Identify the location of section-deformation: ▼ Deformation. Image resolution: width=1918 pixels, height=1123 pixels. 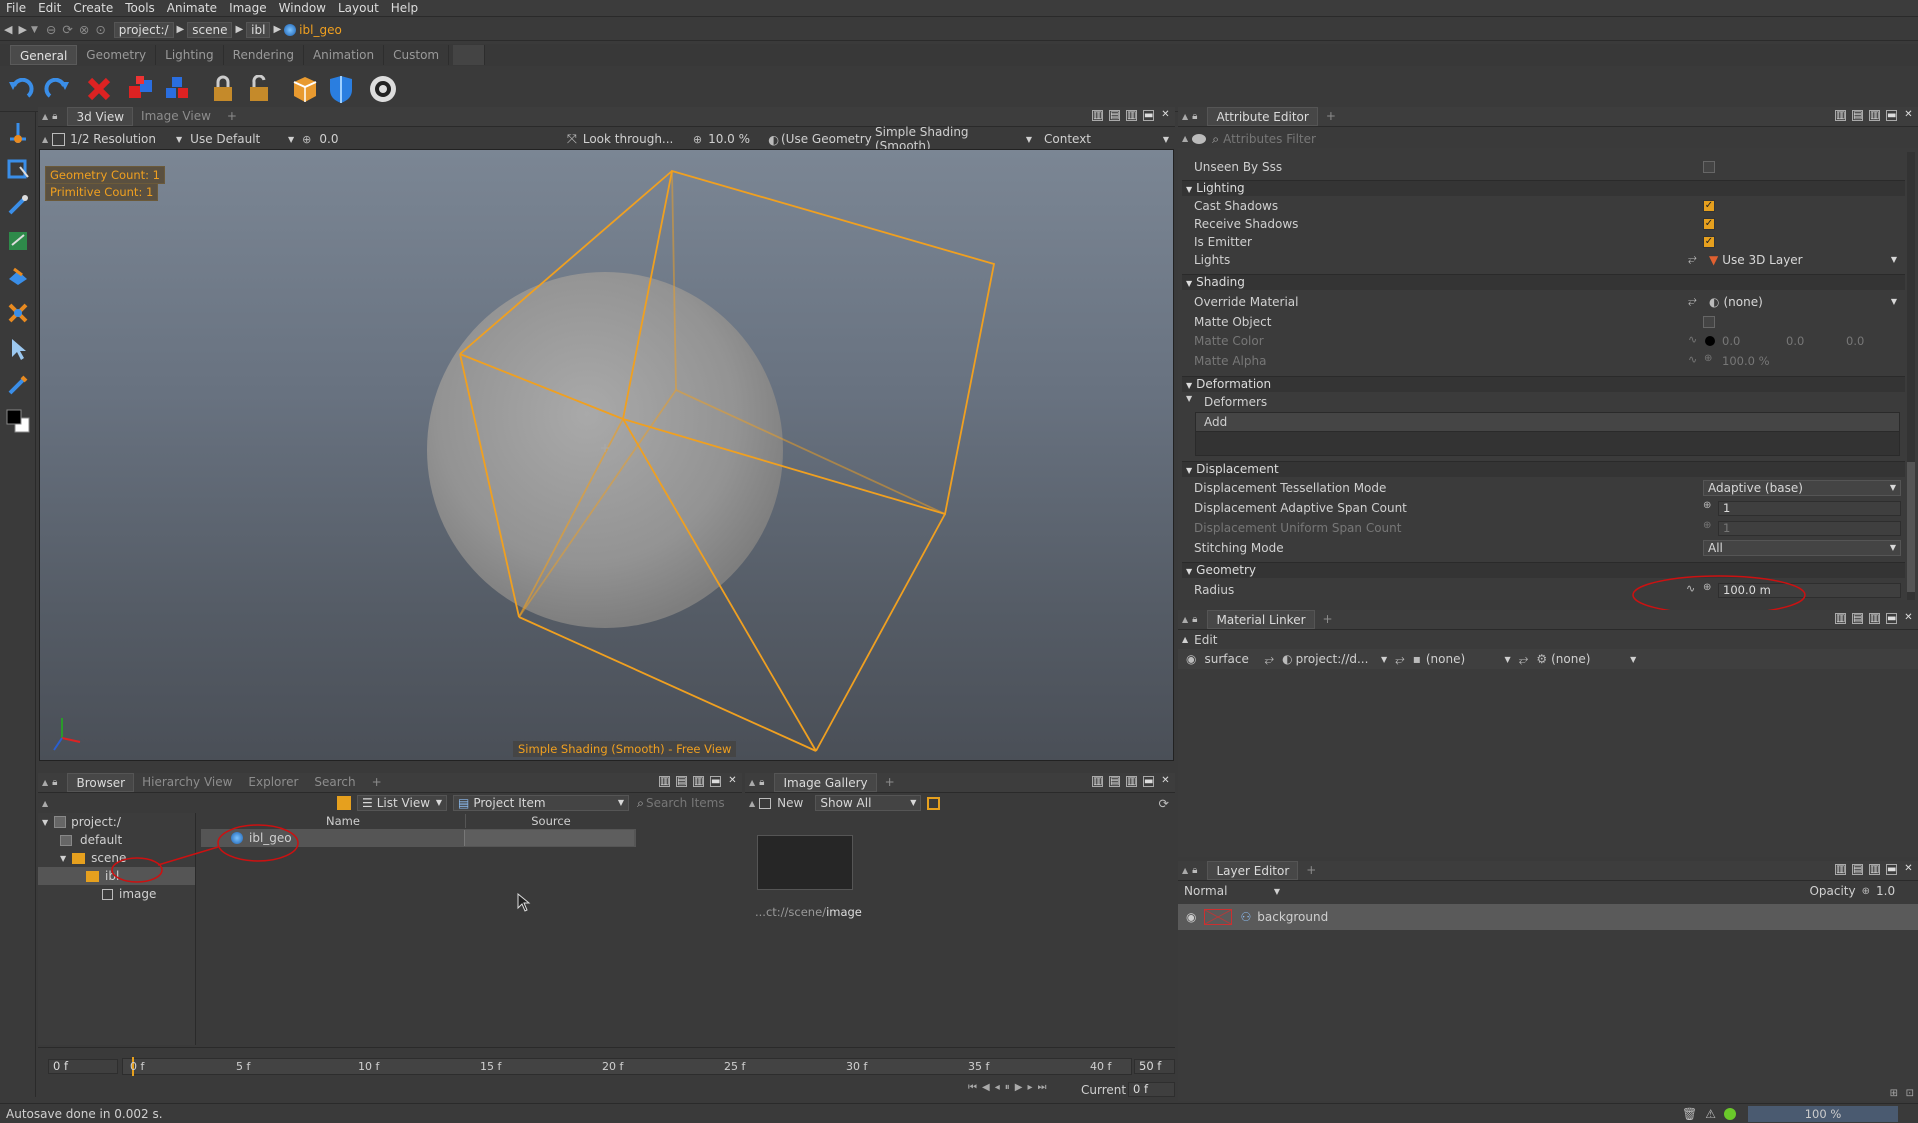
(1543, 384).